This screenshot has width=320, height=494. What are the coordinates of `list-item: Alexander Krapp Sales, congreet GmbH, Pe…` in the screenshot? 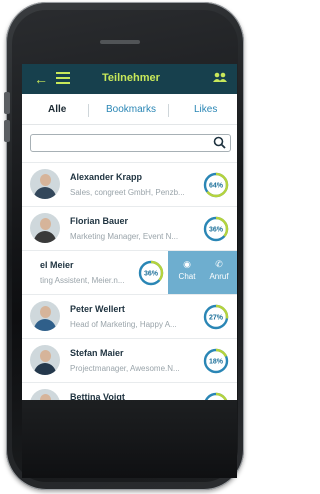 It's located at (129, 184).